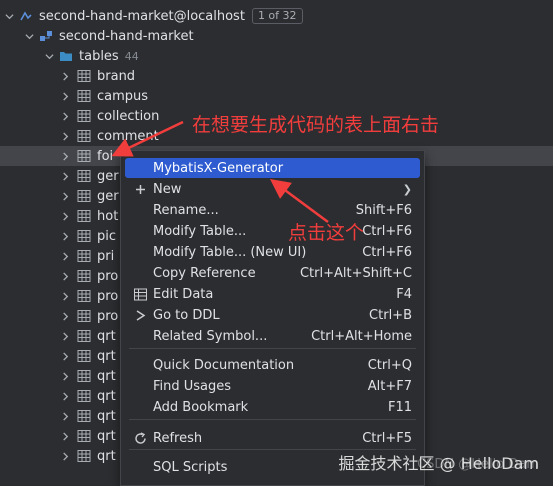 The height and width of the screenshot is (486, 553). Describe the element at coordinates (389, 386) in the screenshot. I see `menu-item-shortcut: Alt+F7` at that location.